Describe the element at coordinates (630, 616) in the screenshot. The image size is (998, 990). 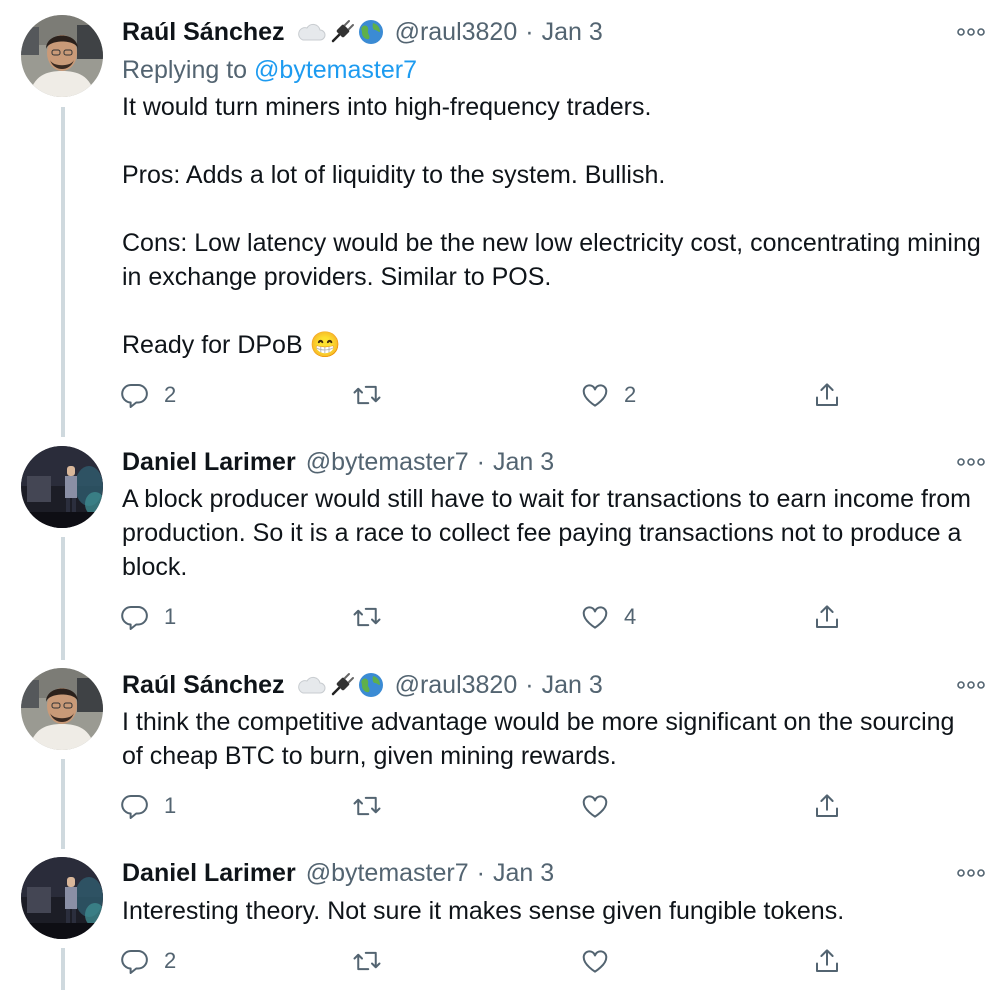
I see `like-count: 4` at that location.